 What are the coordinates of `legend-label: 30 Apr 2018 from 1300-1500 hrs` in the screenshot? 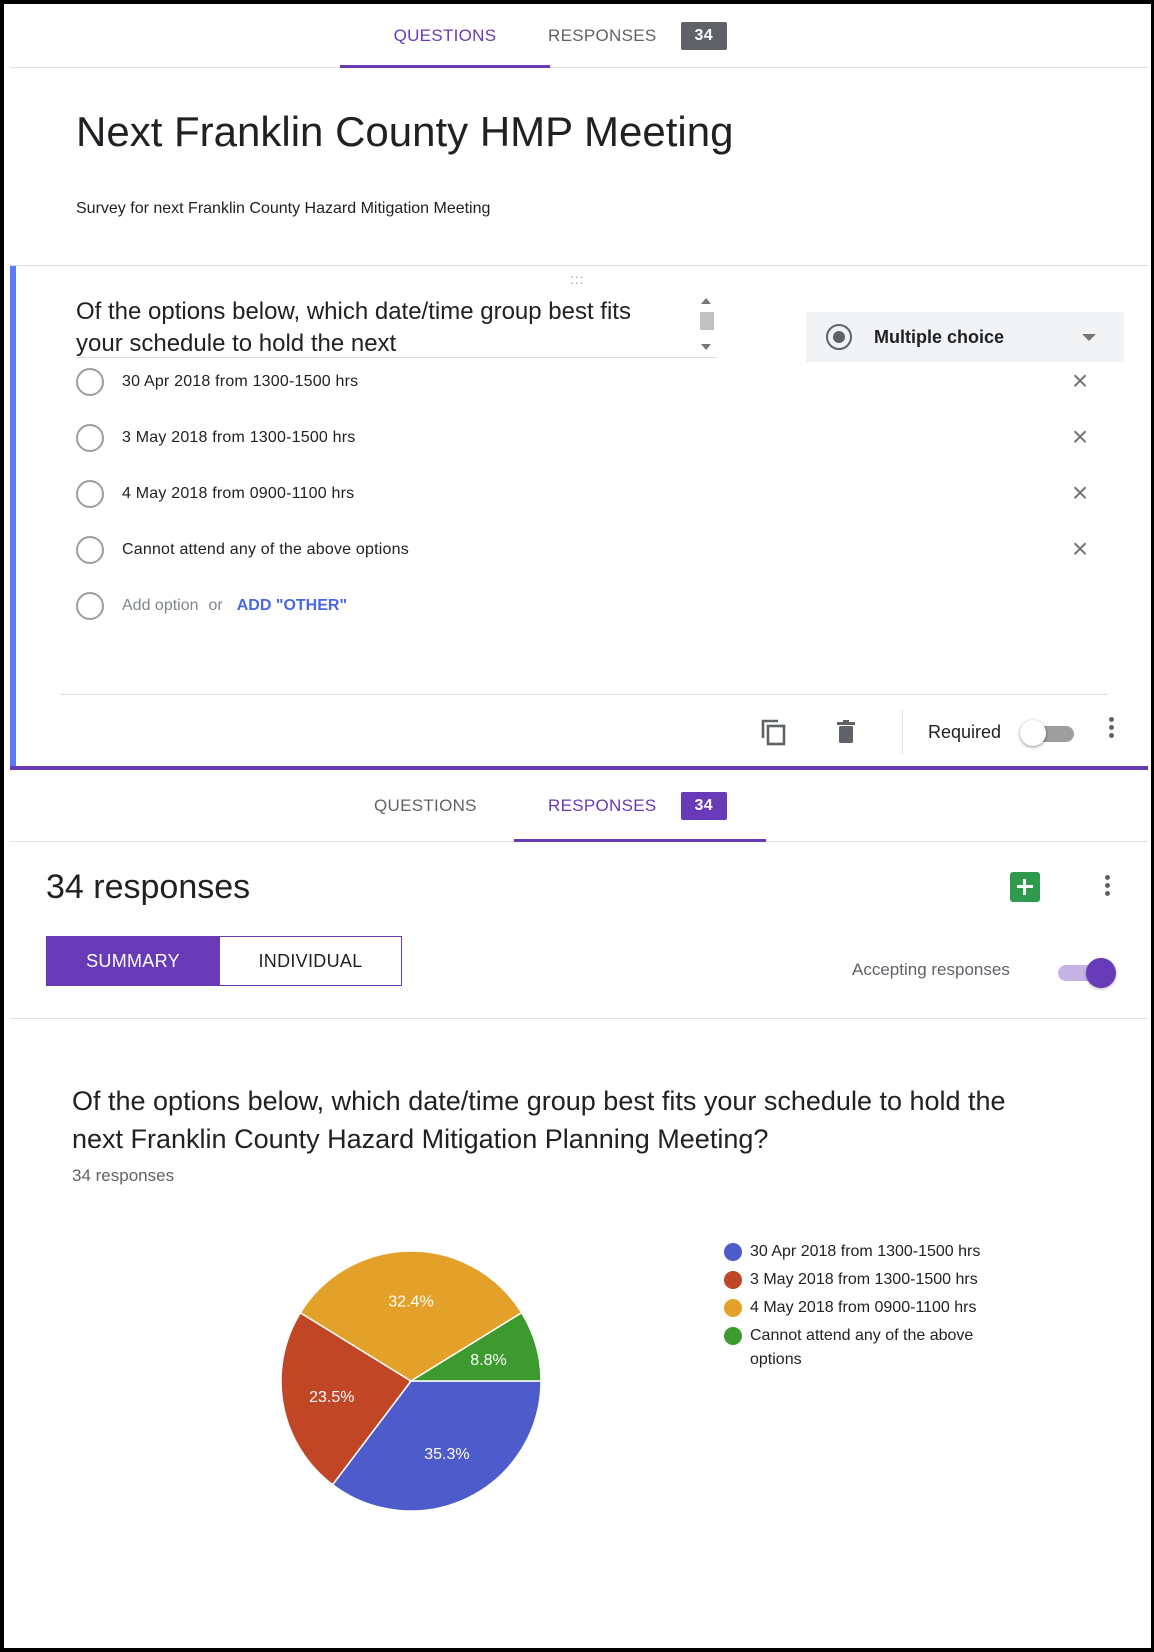 It's located at (865, 1251).